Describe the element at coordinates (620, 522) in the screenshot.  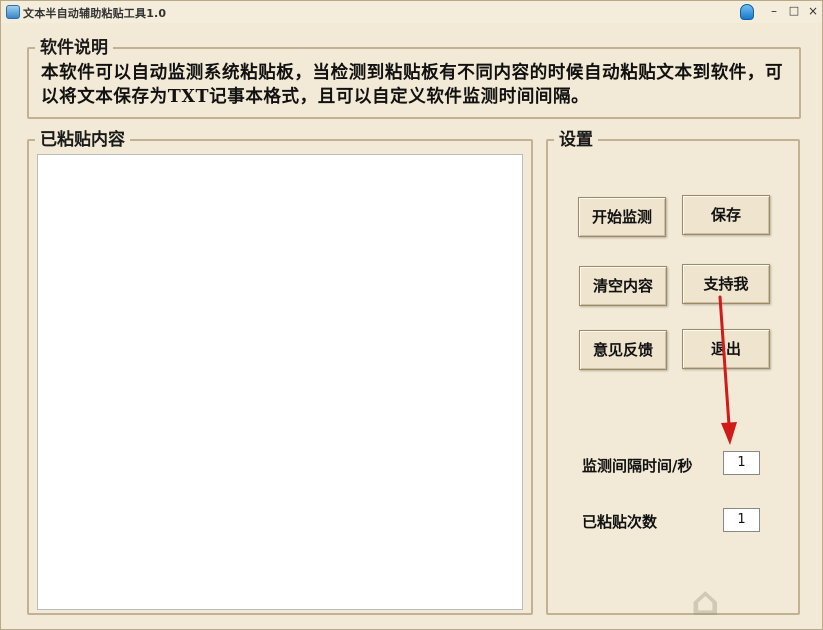
I see `paste-count-label: 已粘贴次数` at that location.